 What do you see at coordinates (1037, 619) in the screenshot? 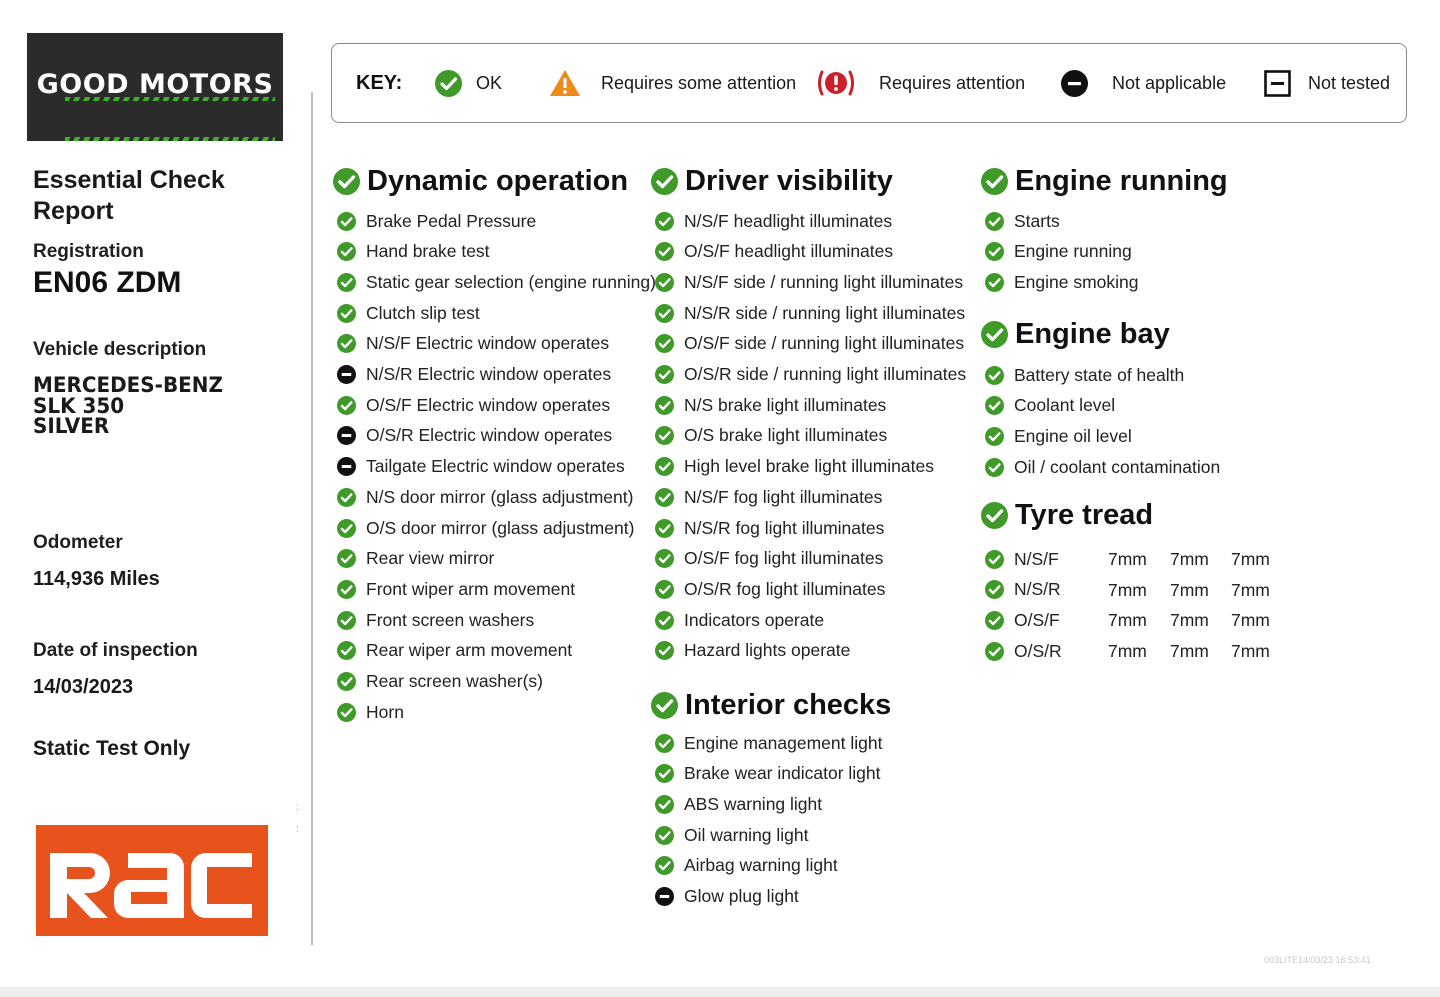
I see `tyre-position-label: O/S/F` at bounding box center [1037, 619].